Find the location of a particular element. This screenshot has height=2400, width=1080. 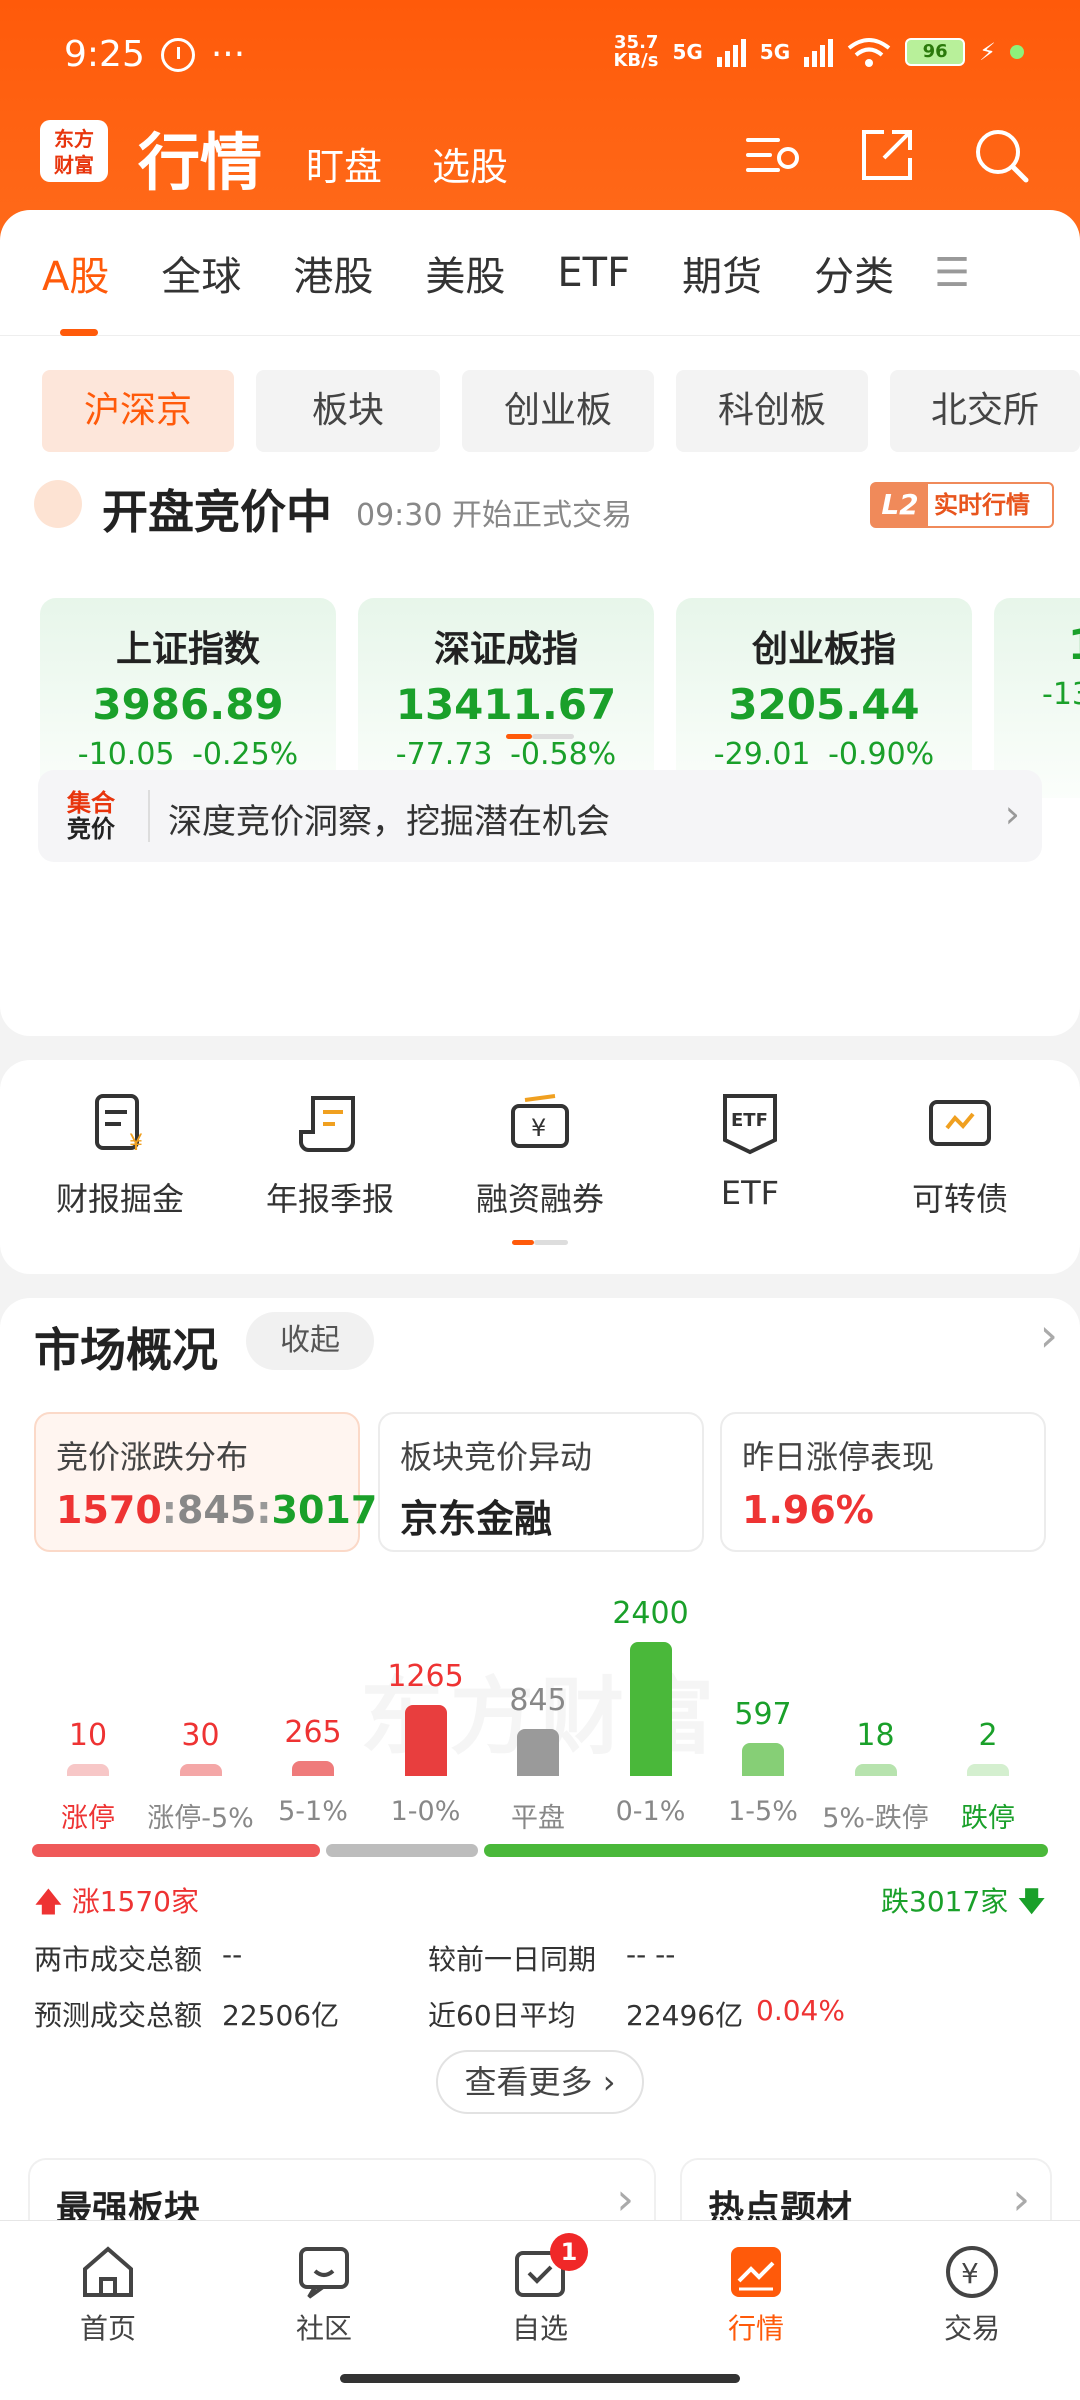

subtab-star: 科创板 is located at coordinates (772, 411).